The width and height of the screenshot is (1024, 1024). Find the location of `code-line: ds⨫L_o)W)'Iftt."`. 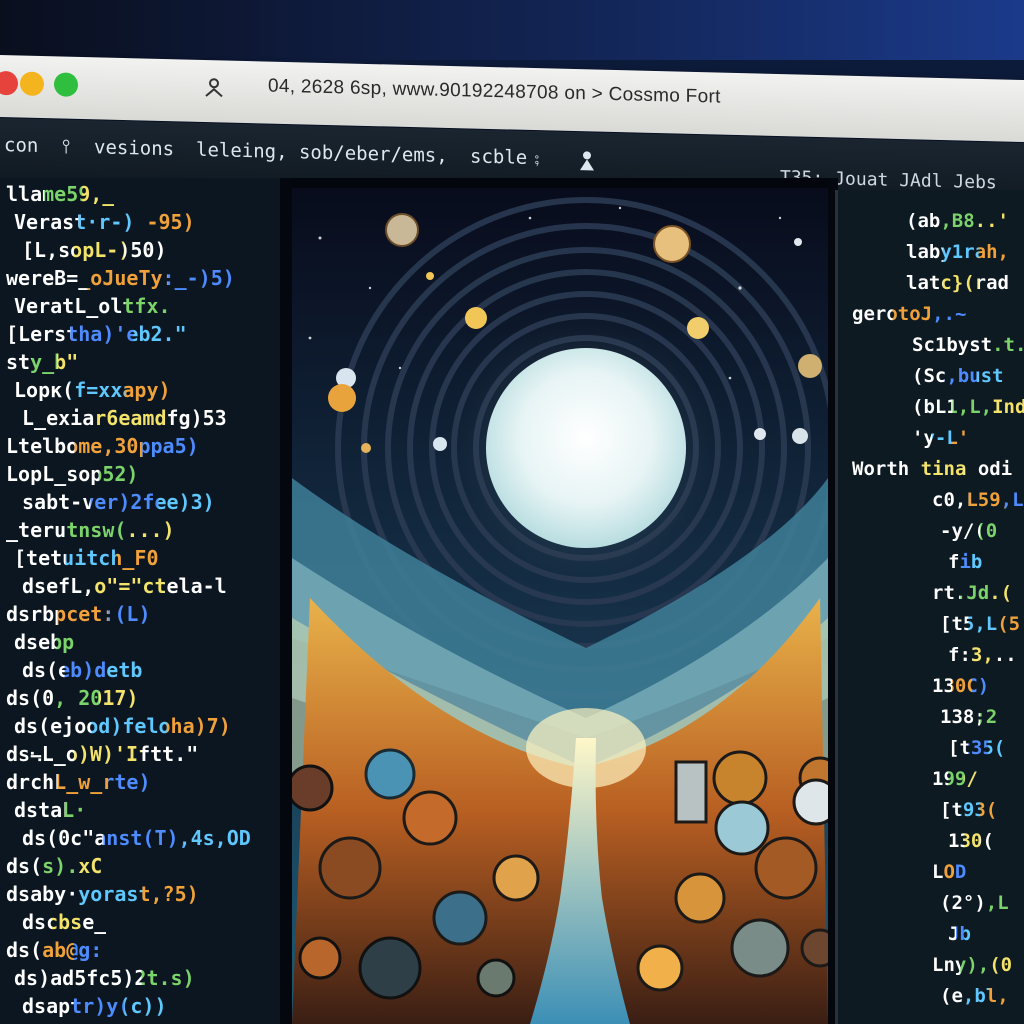

code-line: ds⨫L_o)W)'Iftt." is located at coordinates (102, 754).